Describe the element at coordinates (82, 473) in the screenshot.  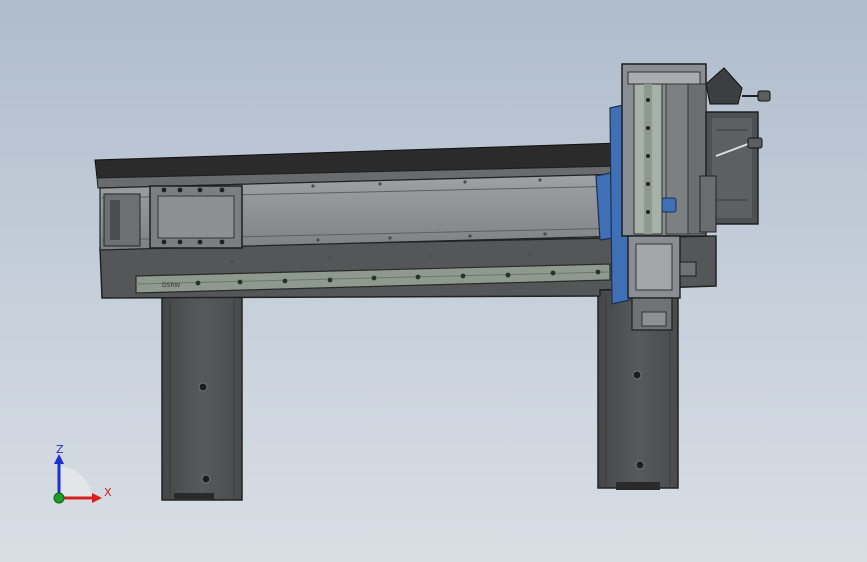
I see `coordinate-triad: Z X` at that location.